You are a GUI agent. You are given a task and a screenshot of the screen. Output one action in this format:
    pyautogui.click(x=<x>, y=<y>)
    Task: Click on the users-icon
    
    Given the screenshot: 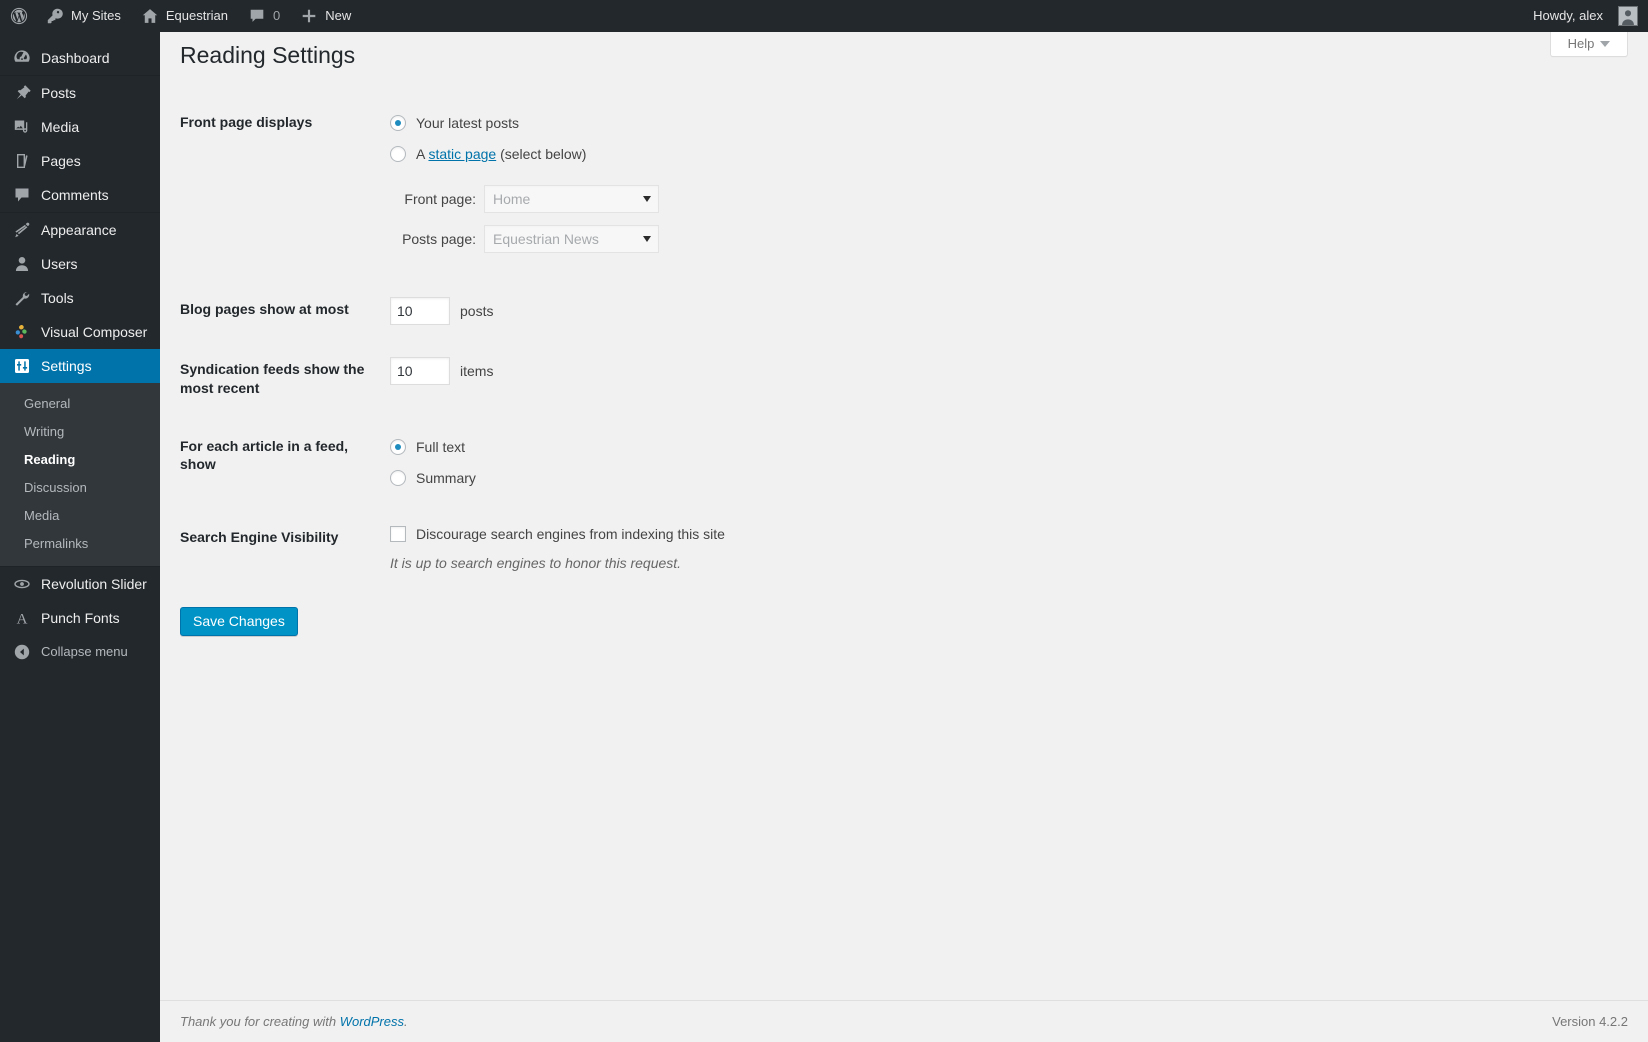 What is the action you would take?
    pyautogui.click(x=22, y=264)
    